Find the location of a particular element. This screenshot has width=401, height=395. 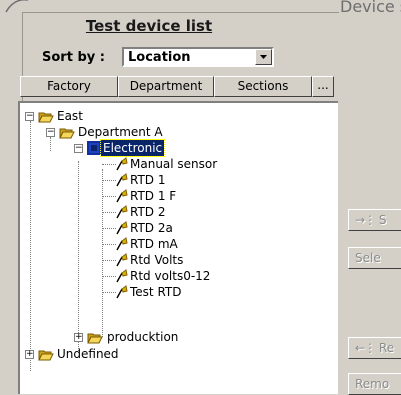

tree-label: RTD 1 is located at coordinates (148, 180).